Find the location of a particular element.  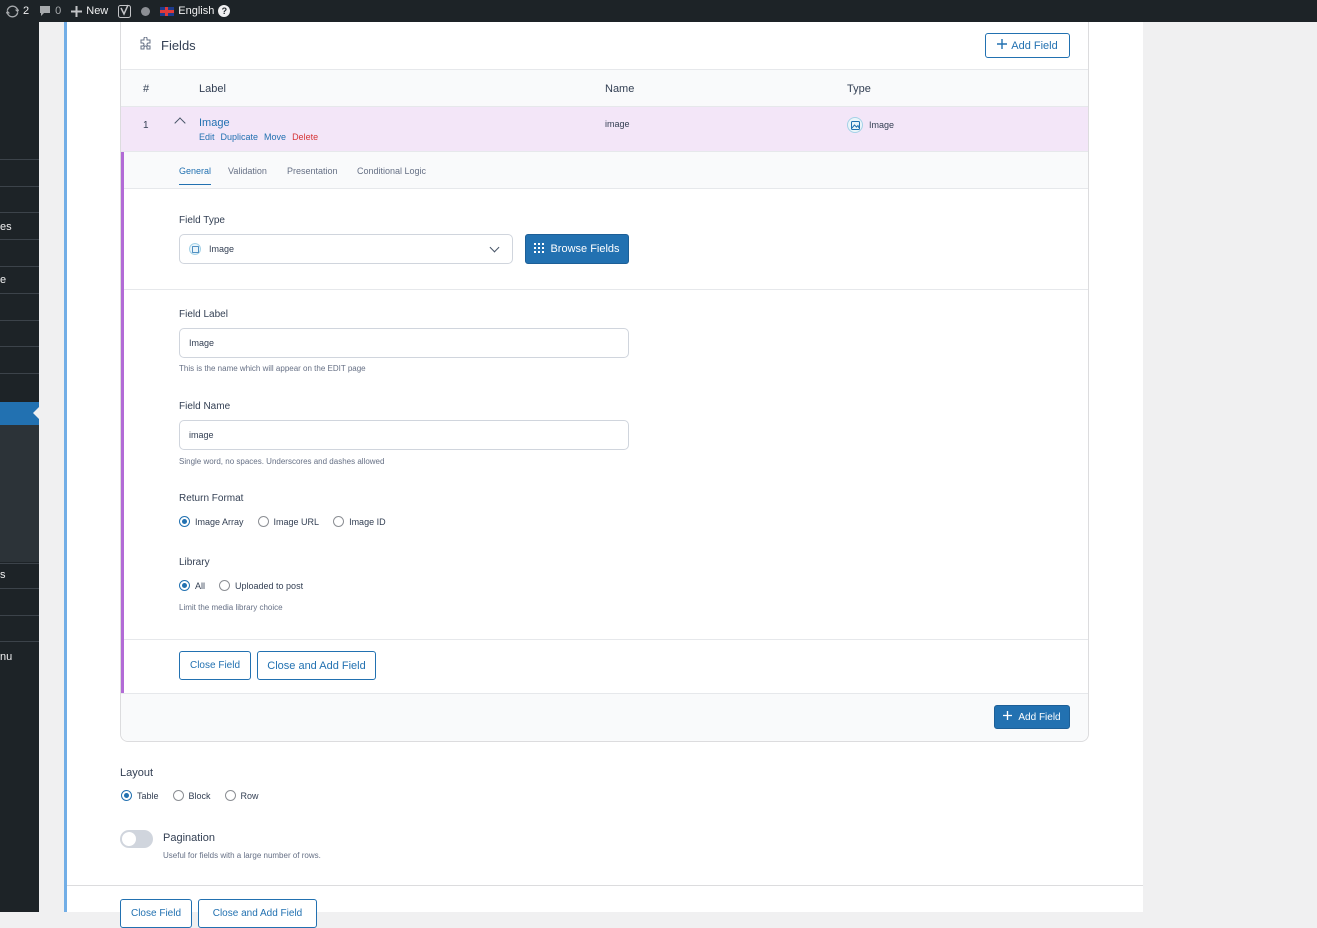

field-name-label: Field Name is located at coordinates (205, 406).